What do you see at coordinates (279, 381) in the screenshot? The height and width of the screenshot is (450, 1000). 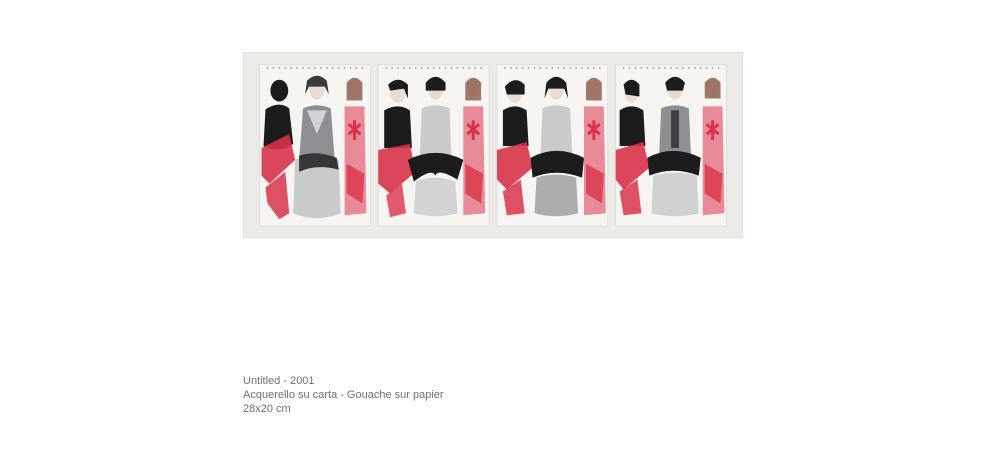 I see `artwork-title: Untitled - 2001` at bounding box center [279, 381].